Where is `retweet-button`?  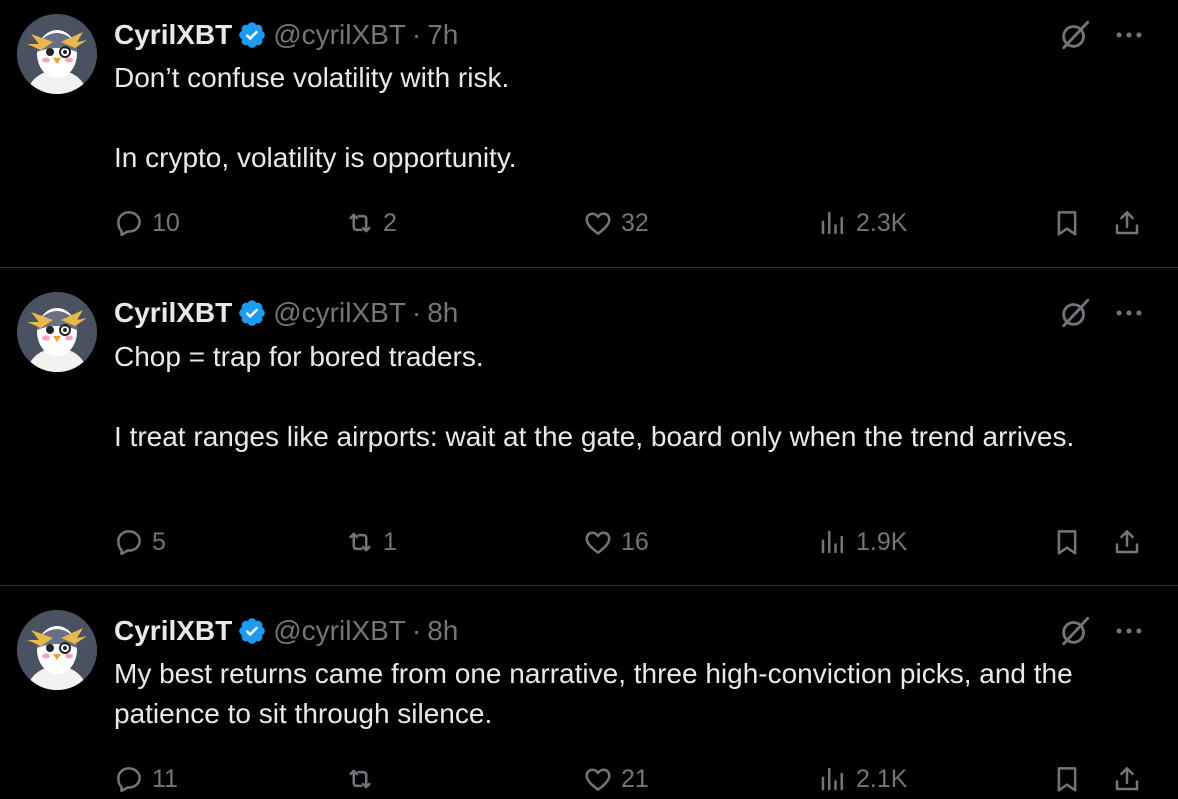
retweet-button is located at coordinates (364, 779).